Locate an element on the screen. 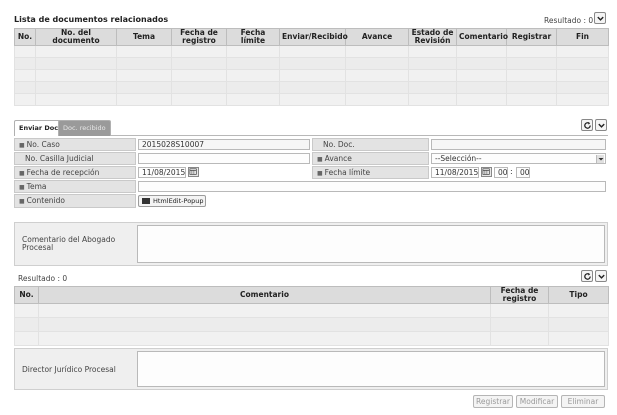  column-header: Registrar is located at coordinates (531, 37).